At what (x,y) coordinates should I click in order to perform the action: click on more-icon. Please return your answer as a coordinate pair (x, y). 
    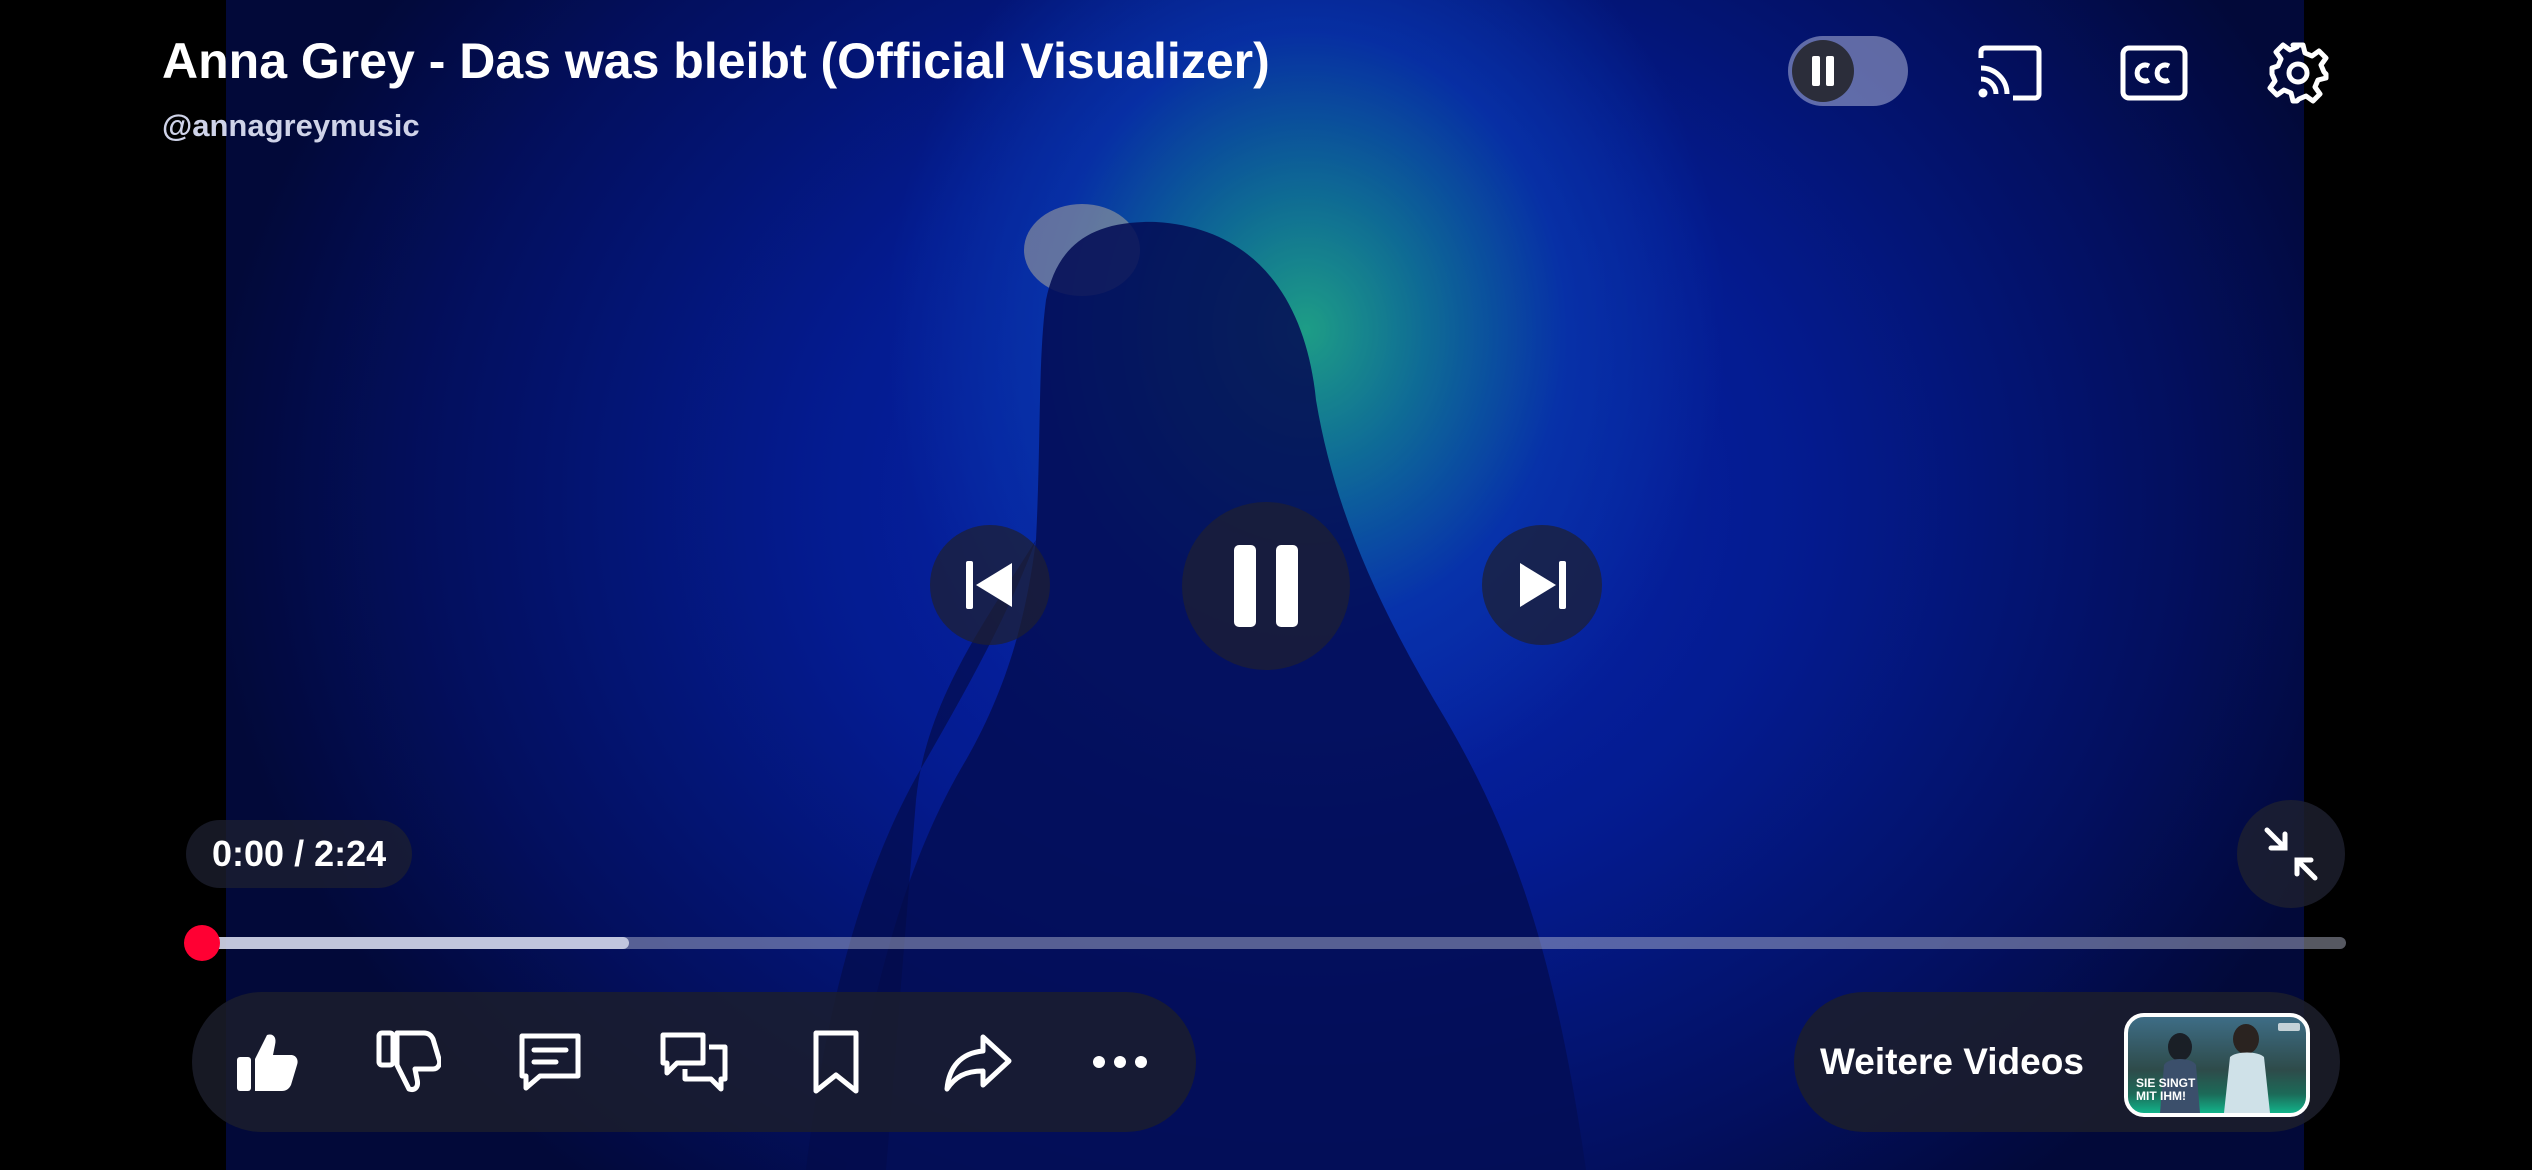
    Looking at the image, I should click on (1120, 1062).